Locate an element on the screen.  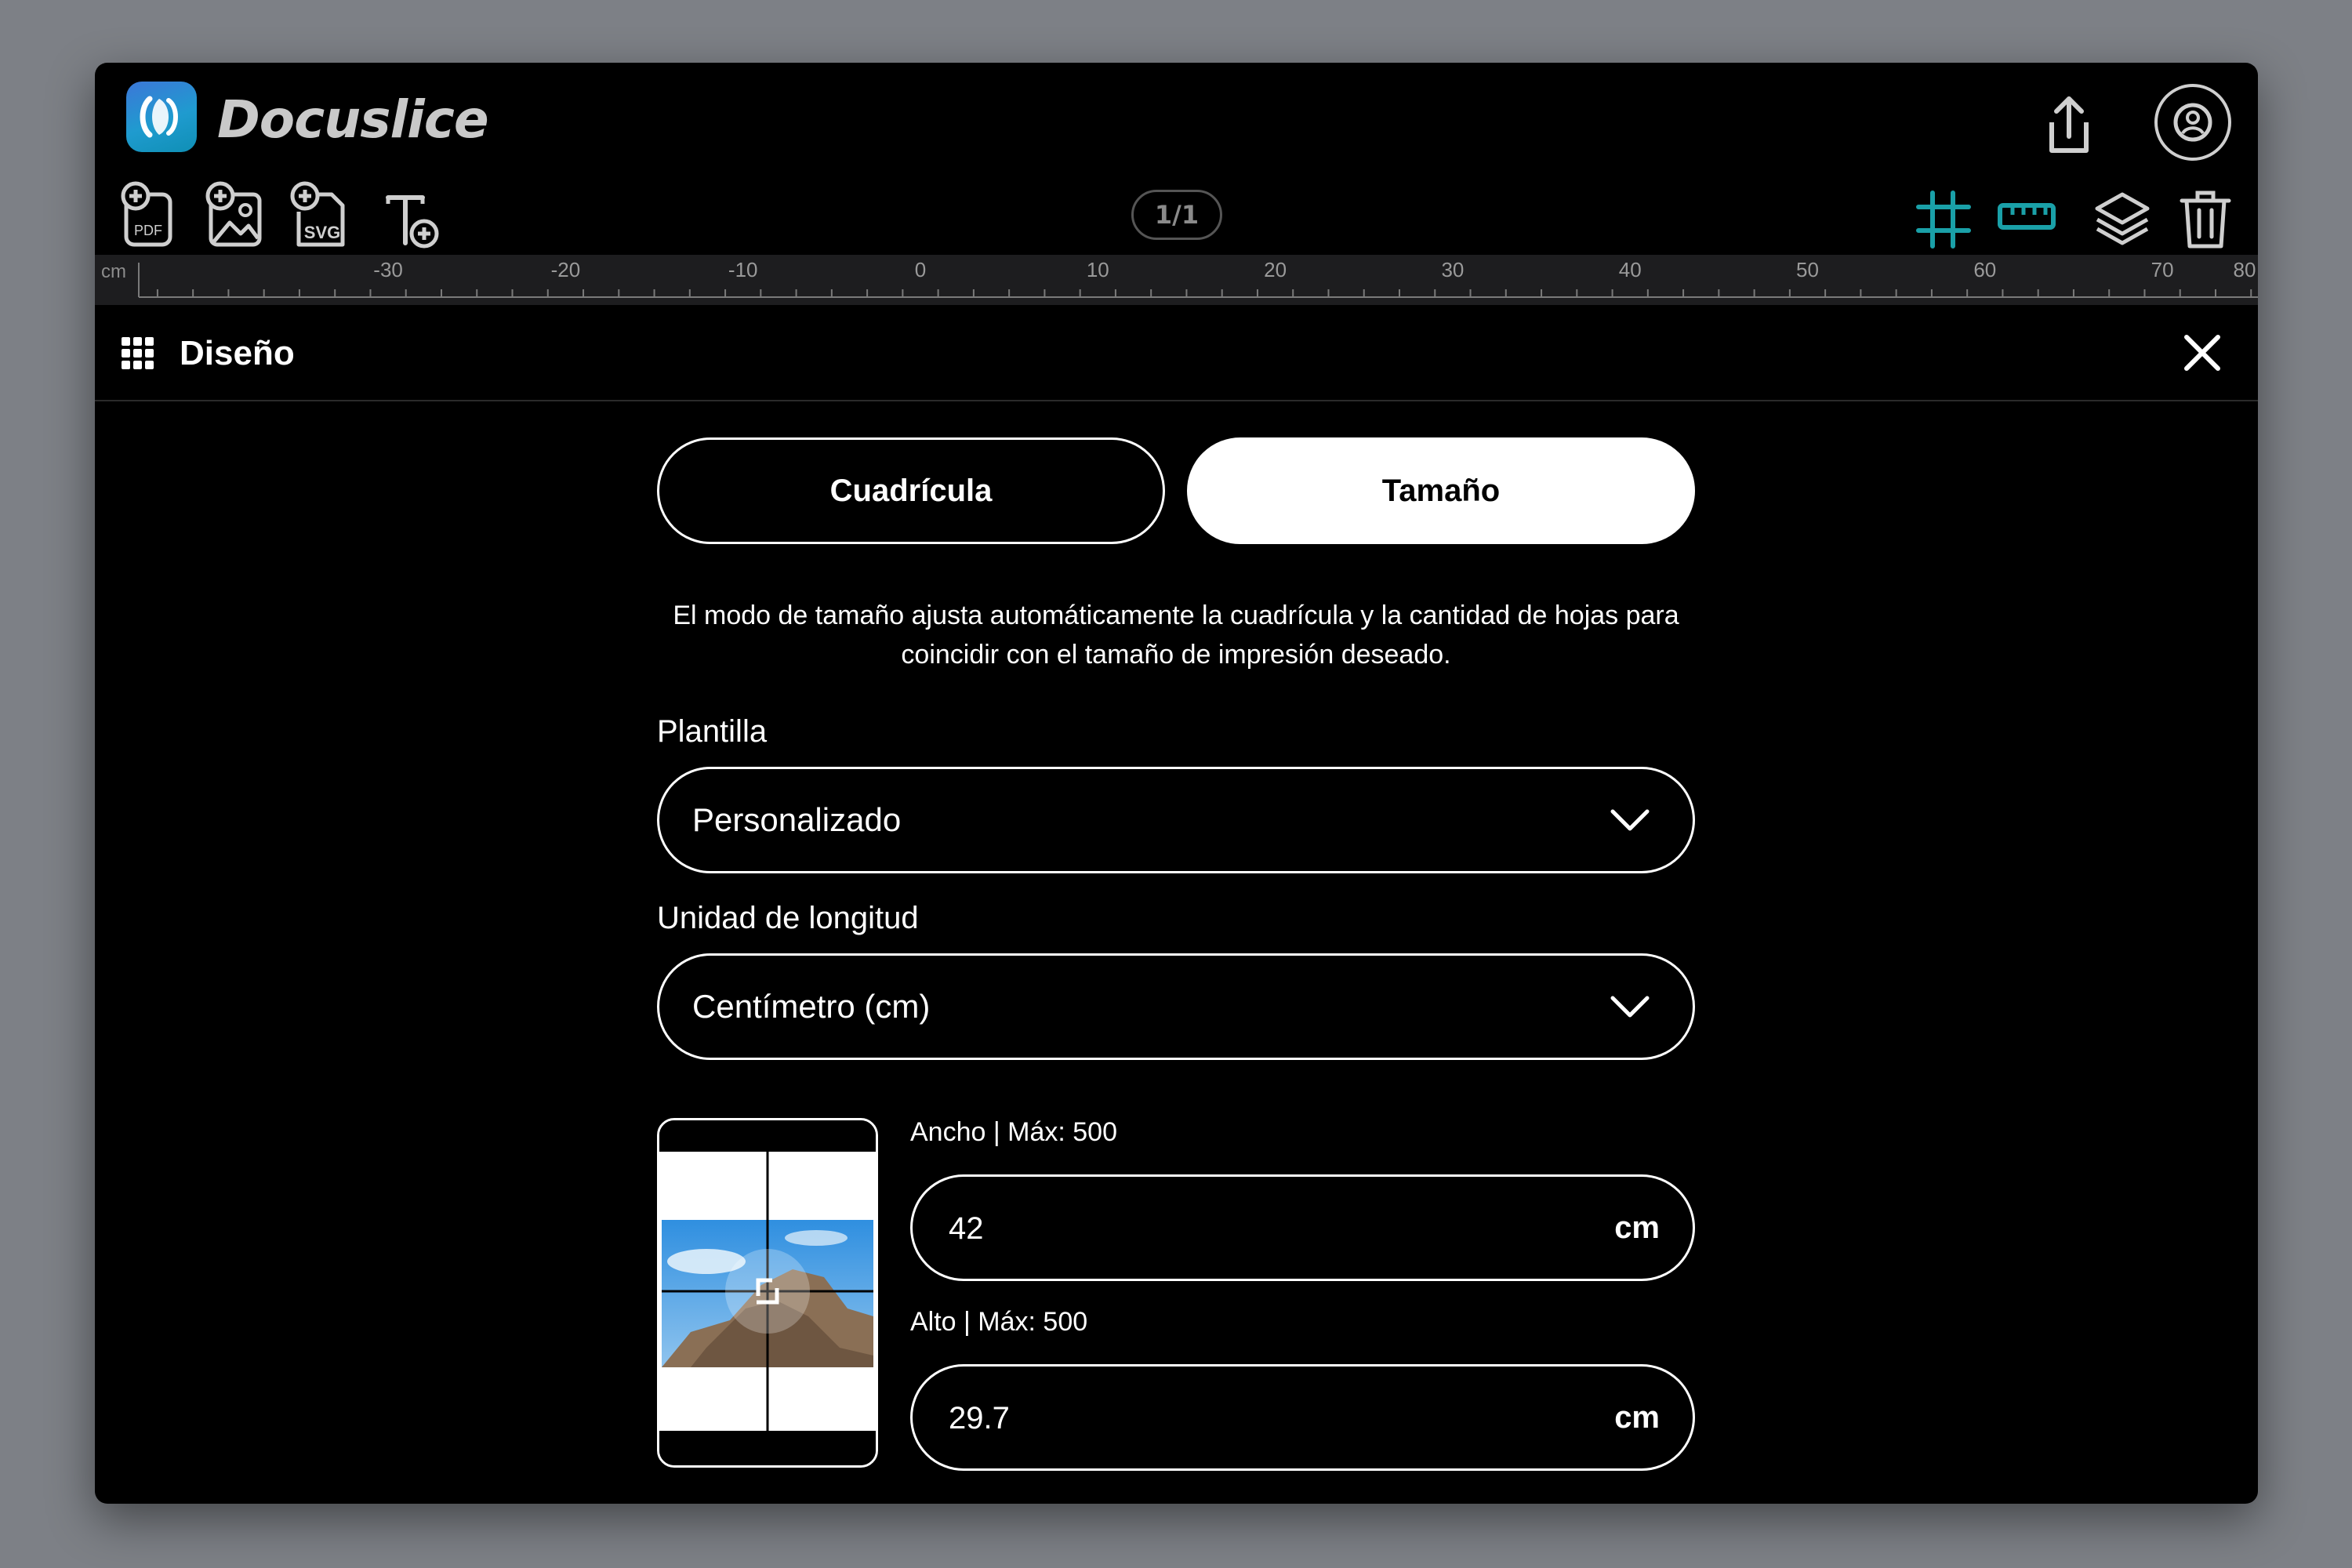
template-select: Personalizado is located at coordinates (1176, 820).